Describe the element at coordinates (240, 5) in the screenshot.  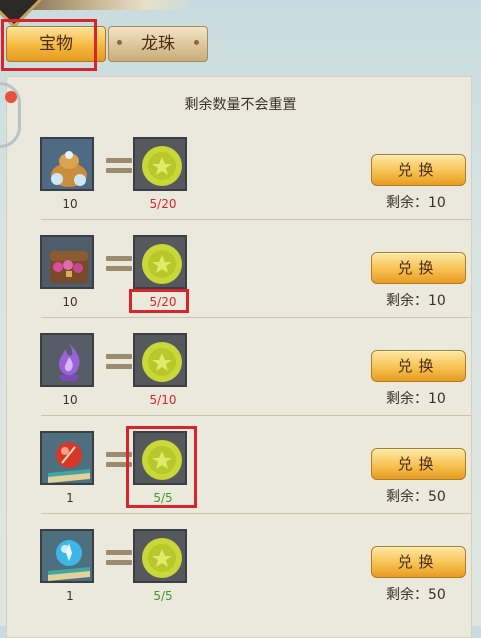
I see `top-banner` at that location.